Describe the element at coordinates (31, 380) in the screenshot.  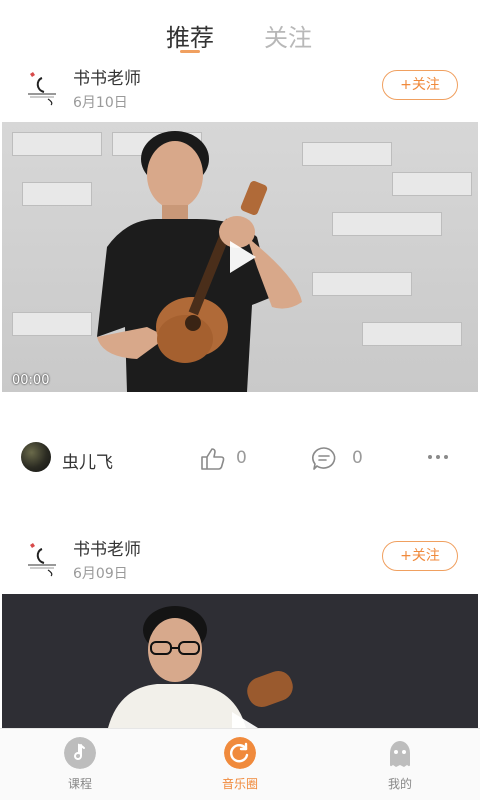
I see `video-time: 00:00` at that location.